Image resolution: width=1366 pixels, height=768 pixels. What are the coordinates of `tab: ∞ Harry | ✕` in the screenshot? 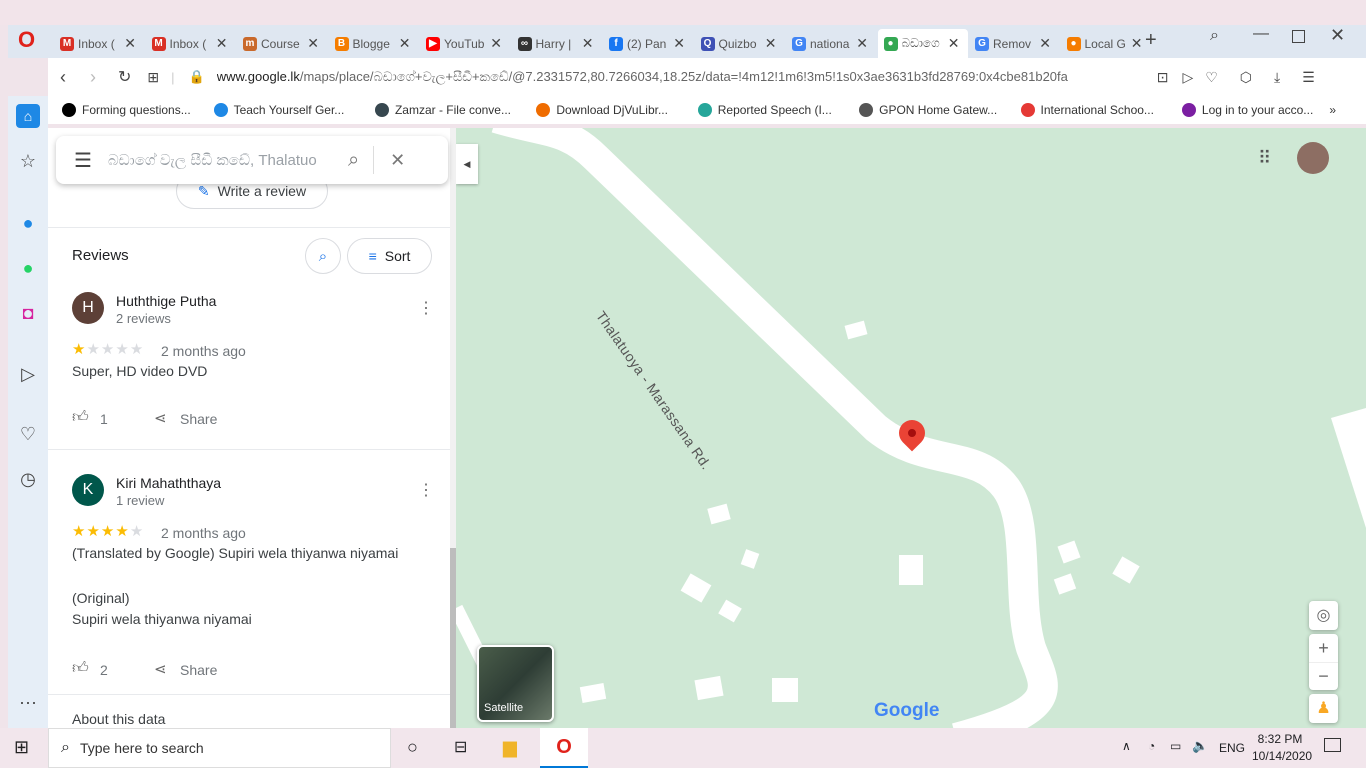 It's located at (557, 43).